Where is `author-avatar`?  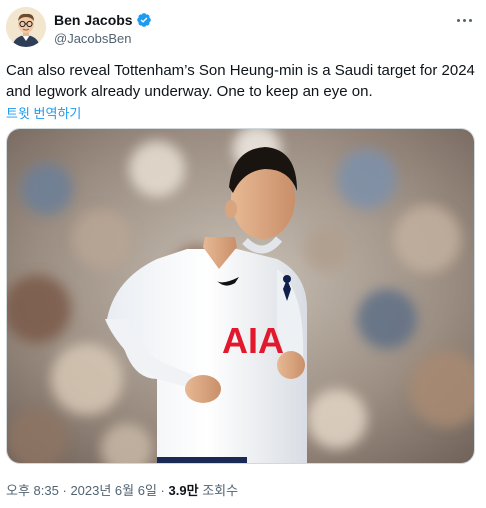
author-avatar is located at coordinates (26, 27).